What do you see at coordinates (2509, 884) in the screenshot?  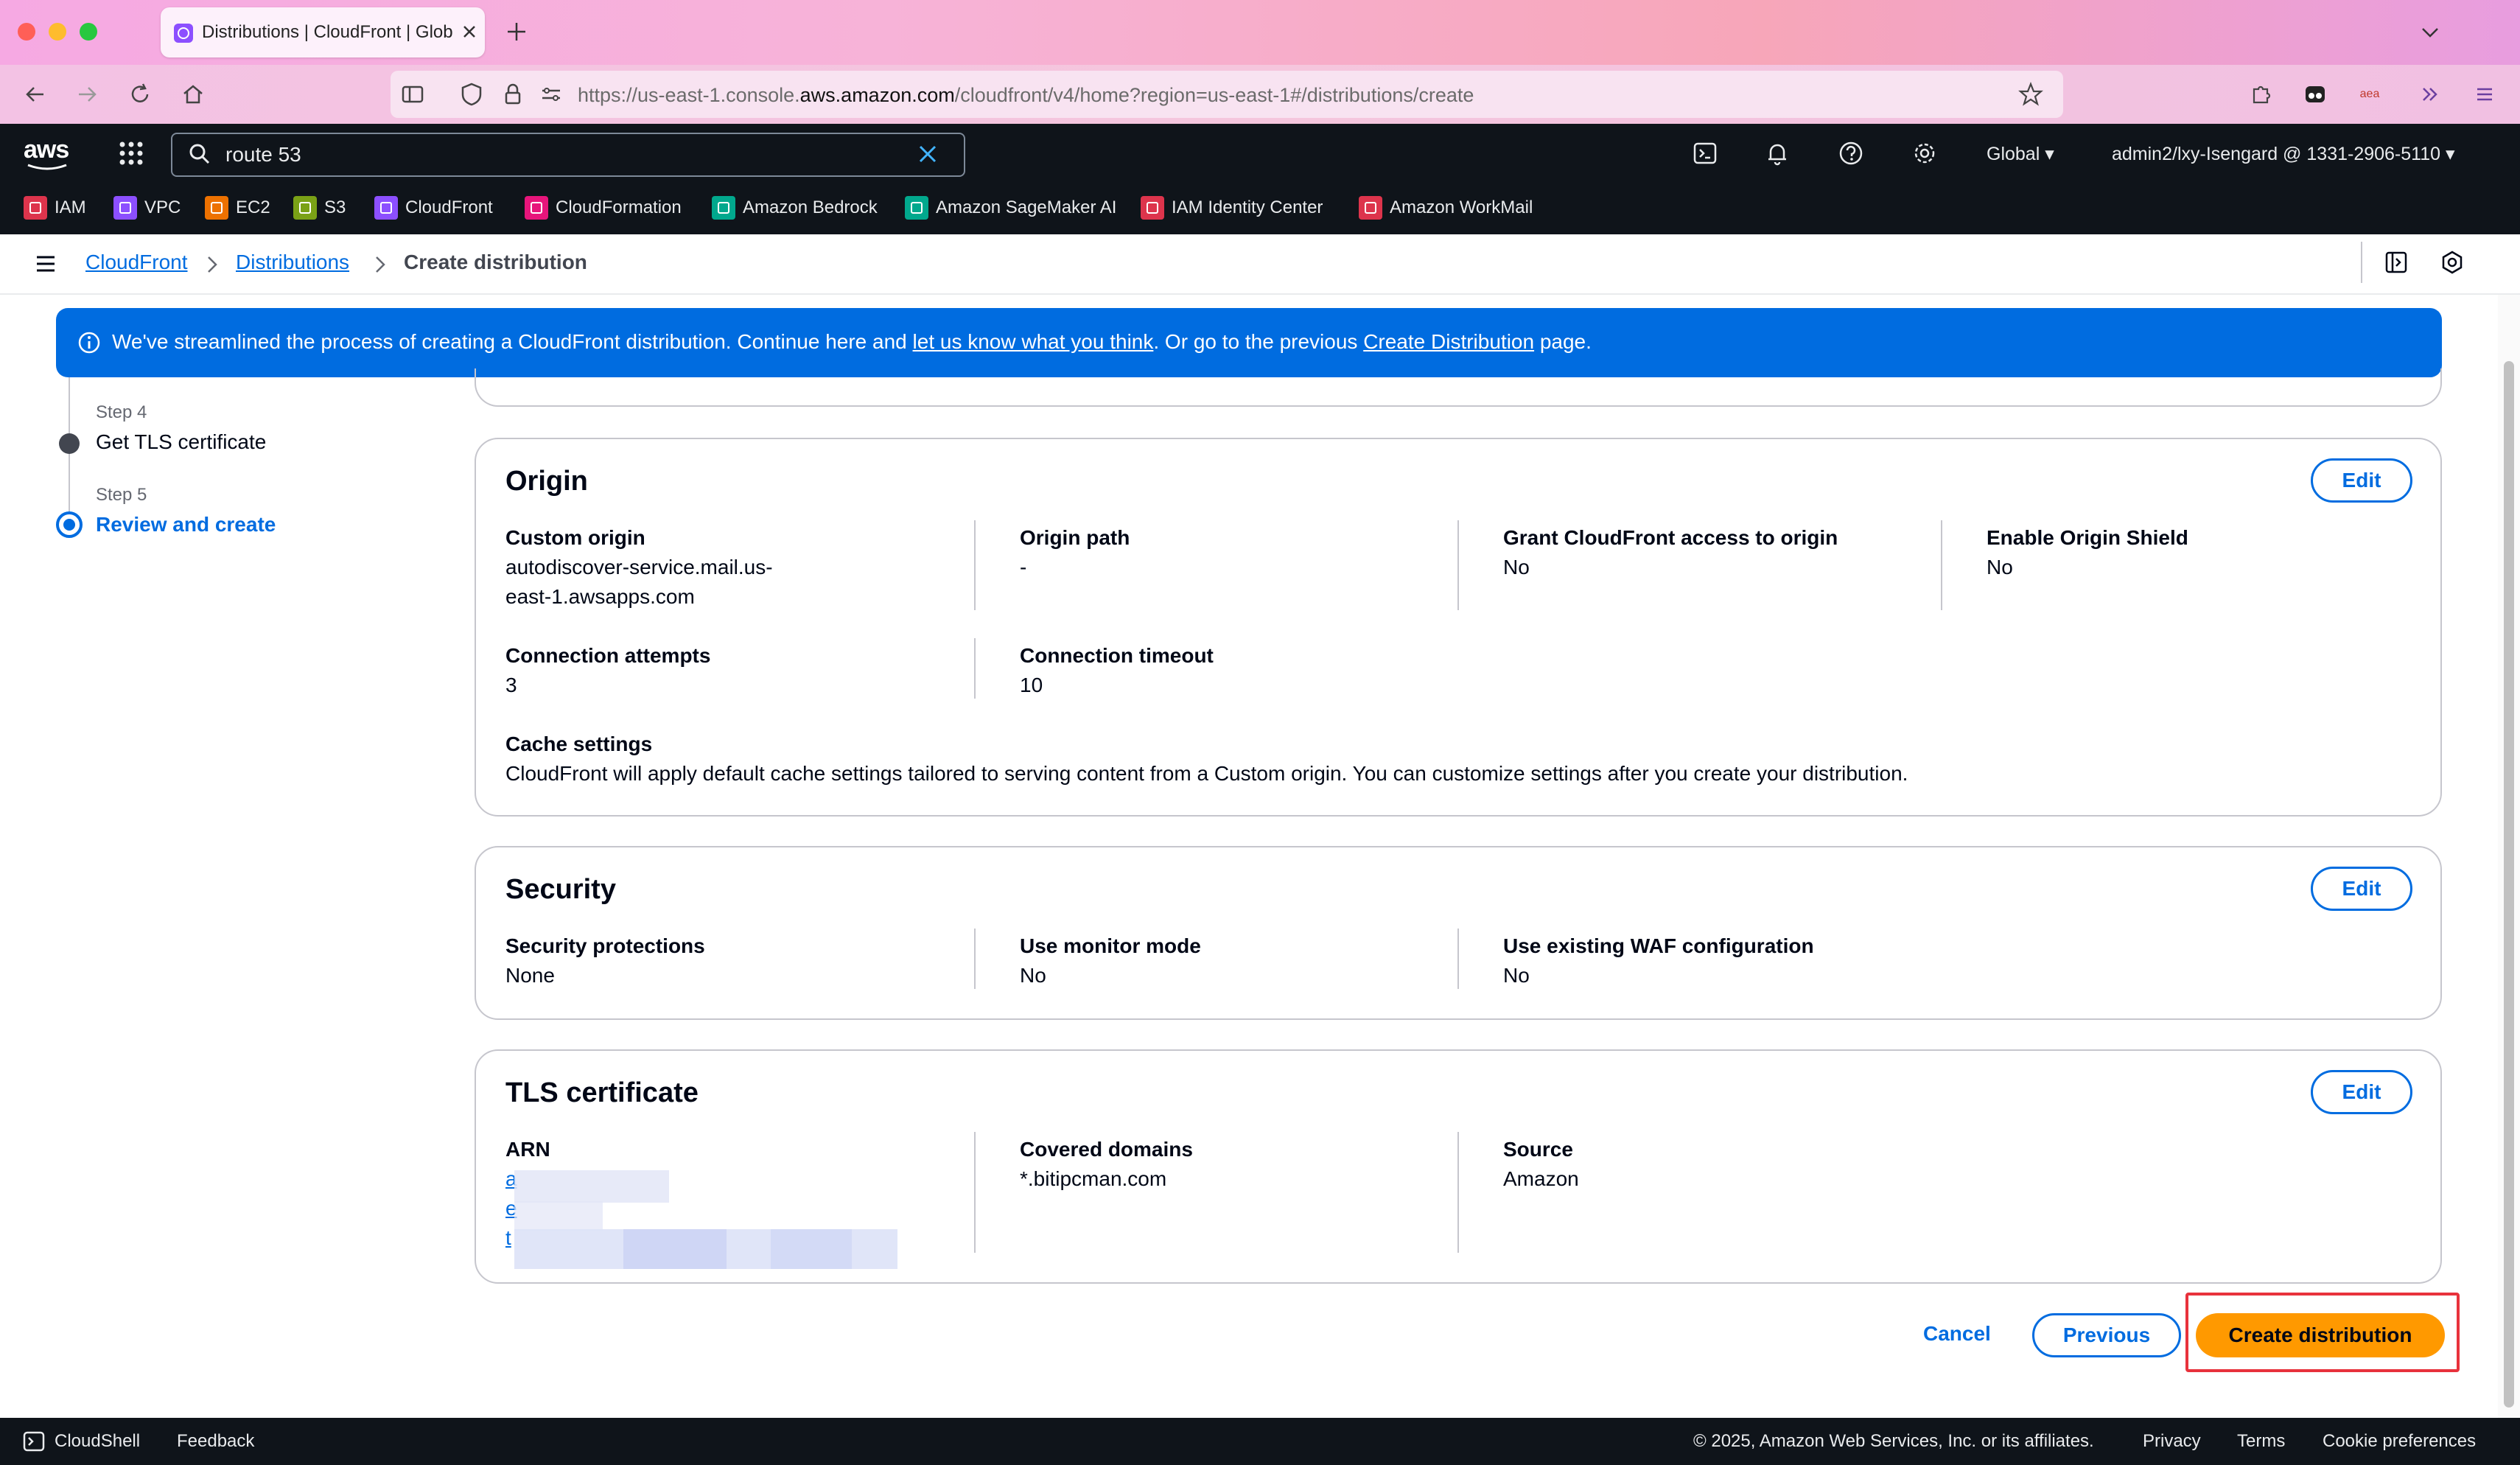 I see `scrollbar-thumb` at bounding box center [2509, 884].